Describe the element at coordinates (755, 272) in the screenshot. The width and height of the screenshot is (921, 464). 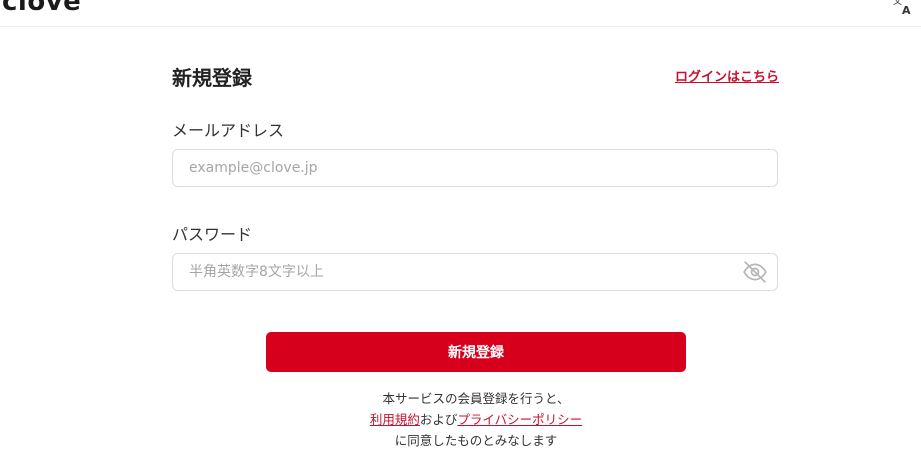
I see `eye-off-icon` at that location.